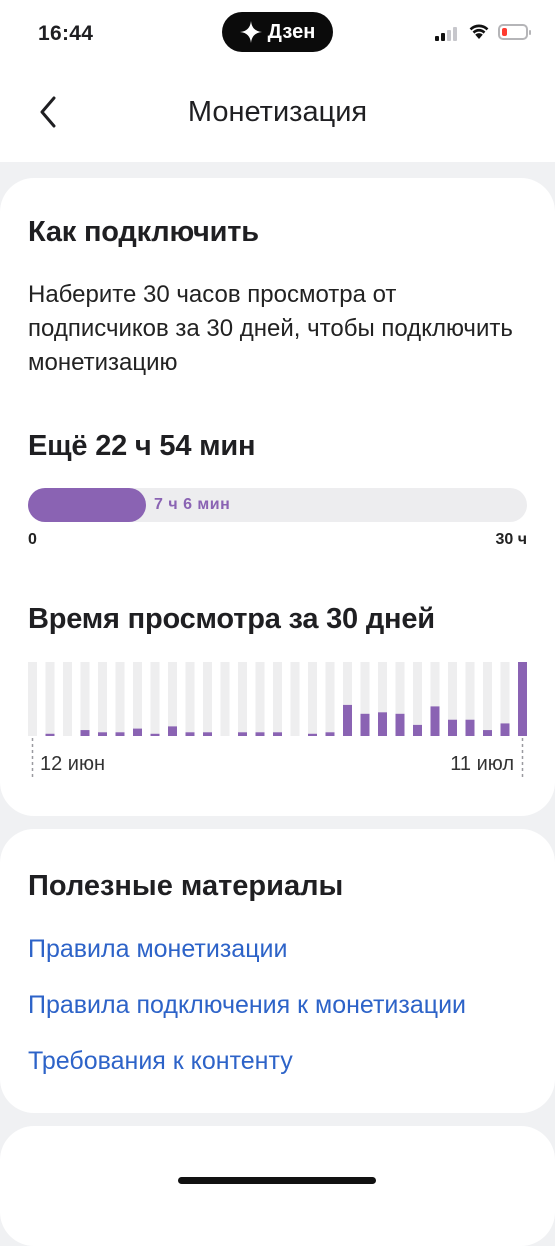  Describe the element at coordinates (277, 505) in the screenshot. I see `progress-bar: 7 ч 6 мин` at that location.